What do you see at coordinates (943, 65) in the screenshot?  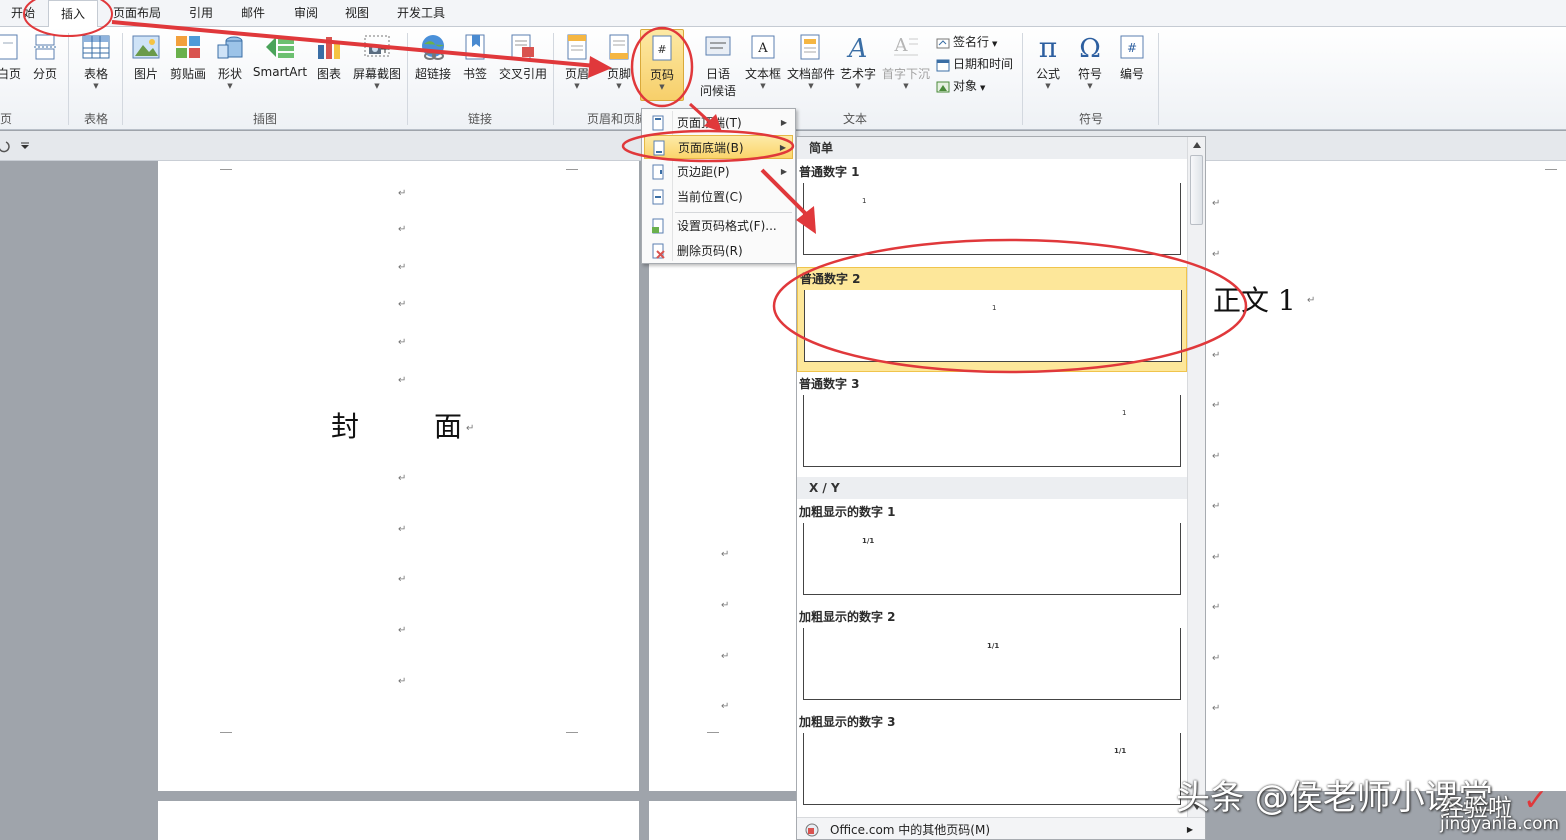 I see `calendar-icon` at bounding box center [943, 65].